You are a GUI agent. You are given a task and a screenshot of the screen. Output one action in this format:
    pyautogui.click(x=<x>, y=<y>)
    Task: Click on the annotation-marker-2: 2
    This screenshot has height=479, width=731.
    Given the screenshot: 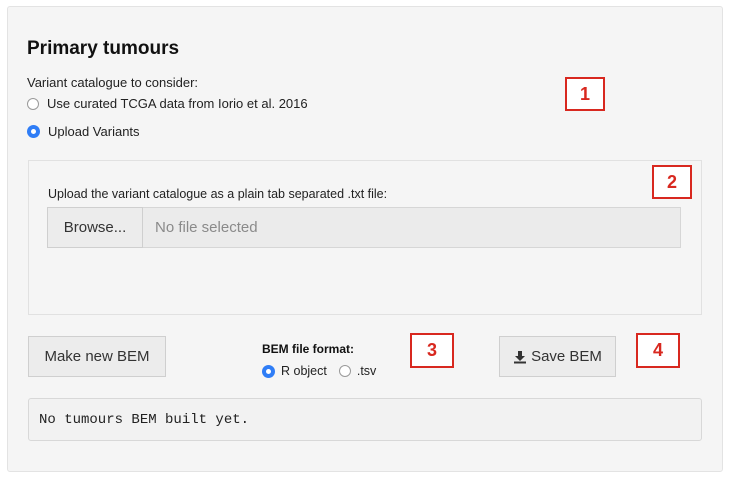 What is the action you would take?
    pyautogui.click(x=672, y=182)
    